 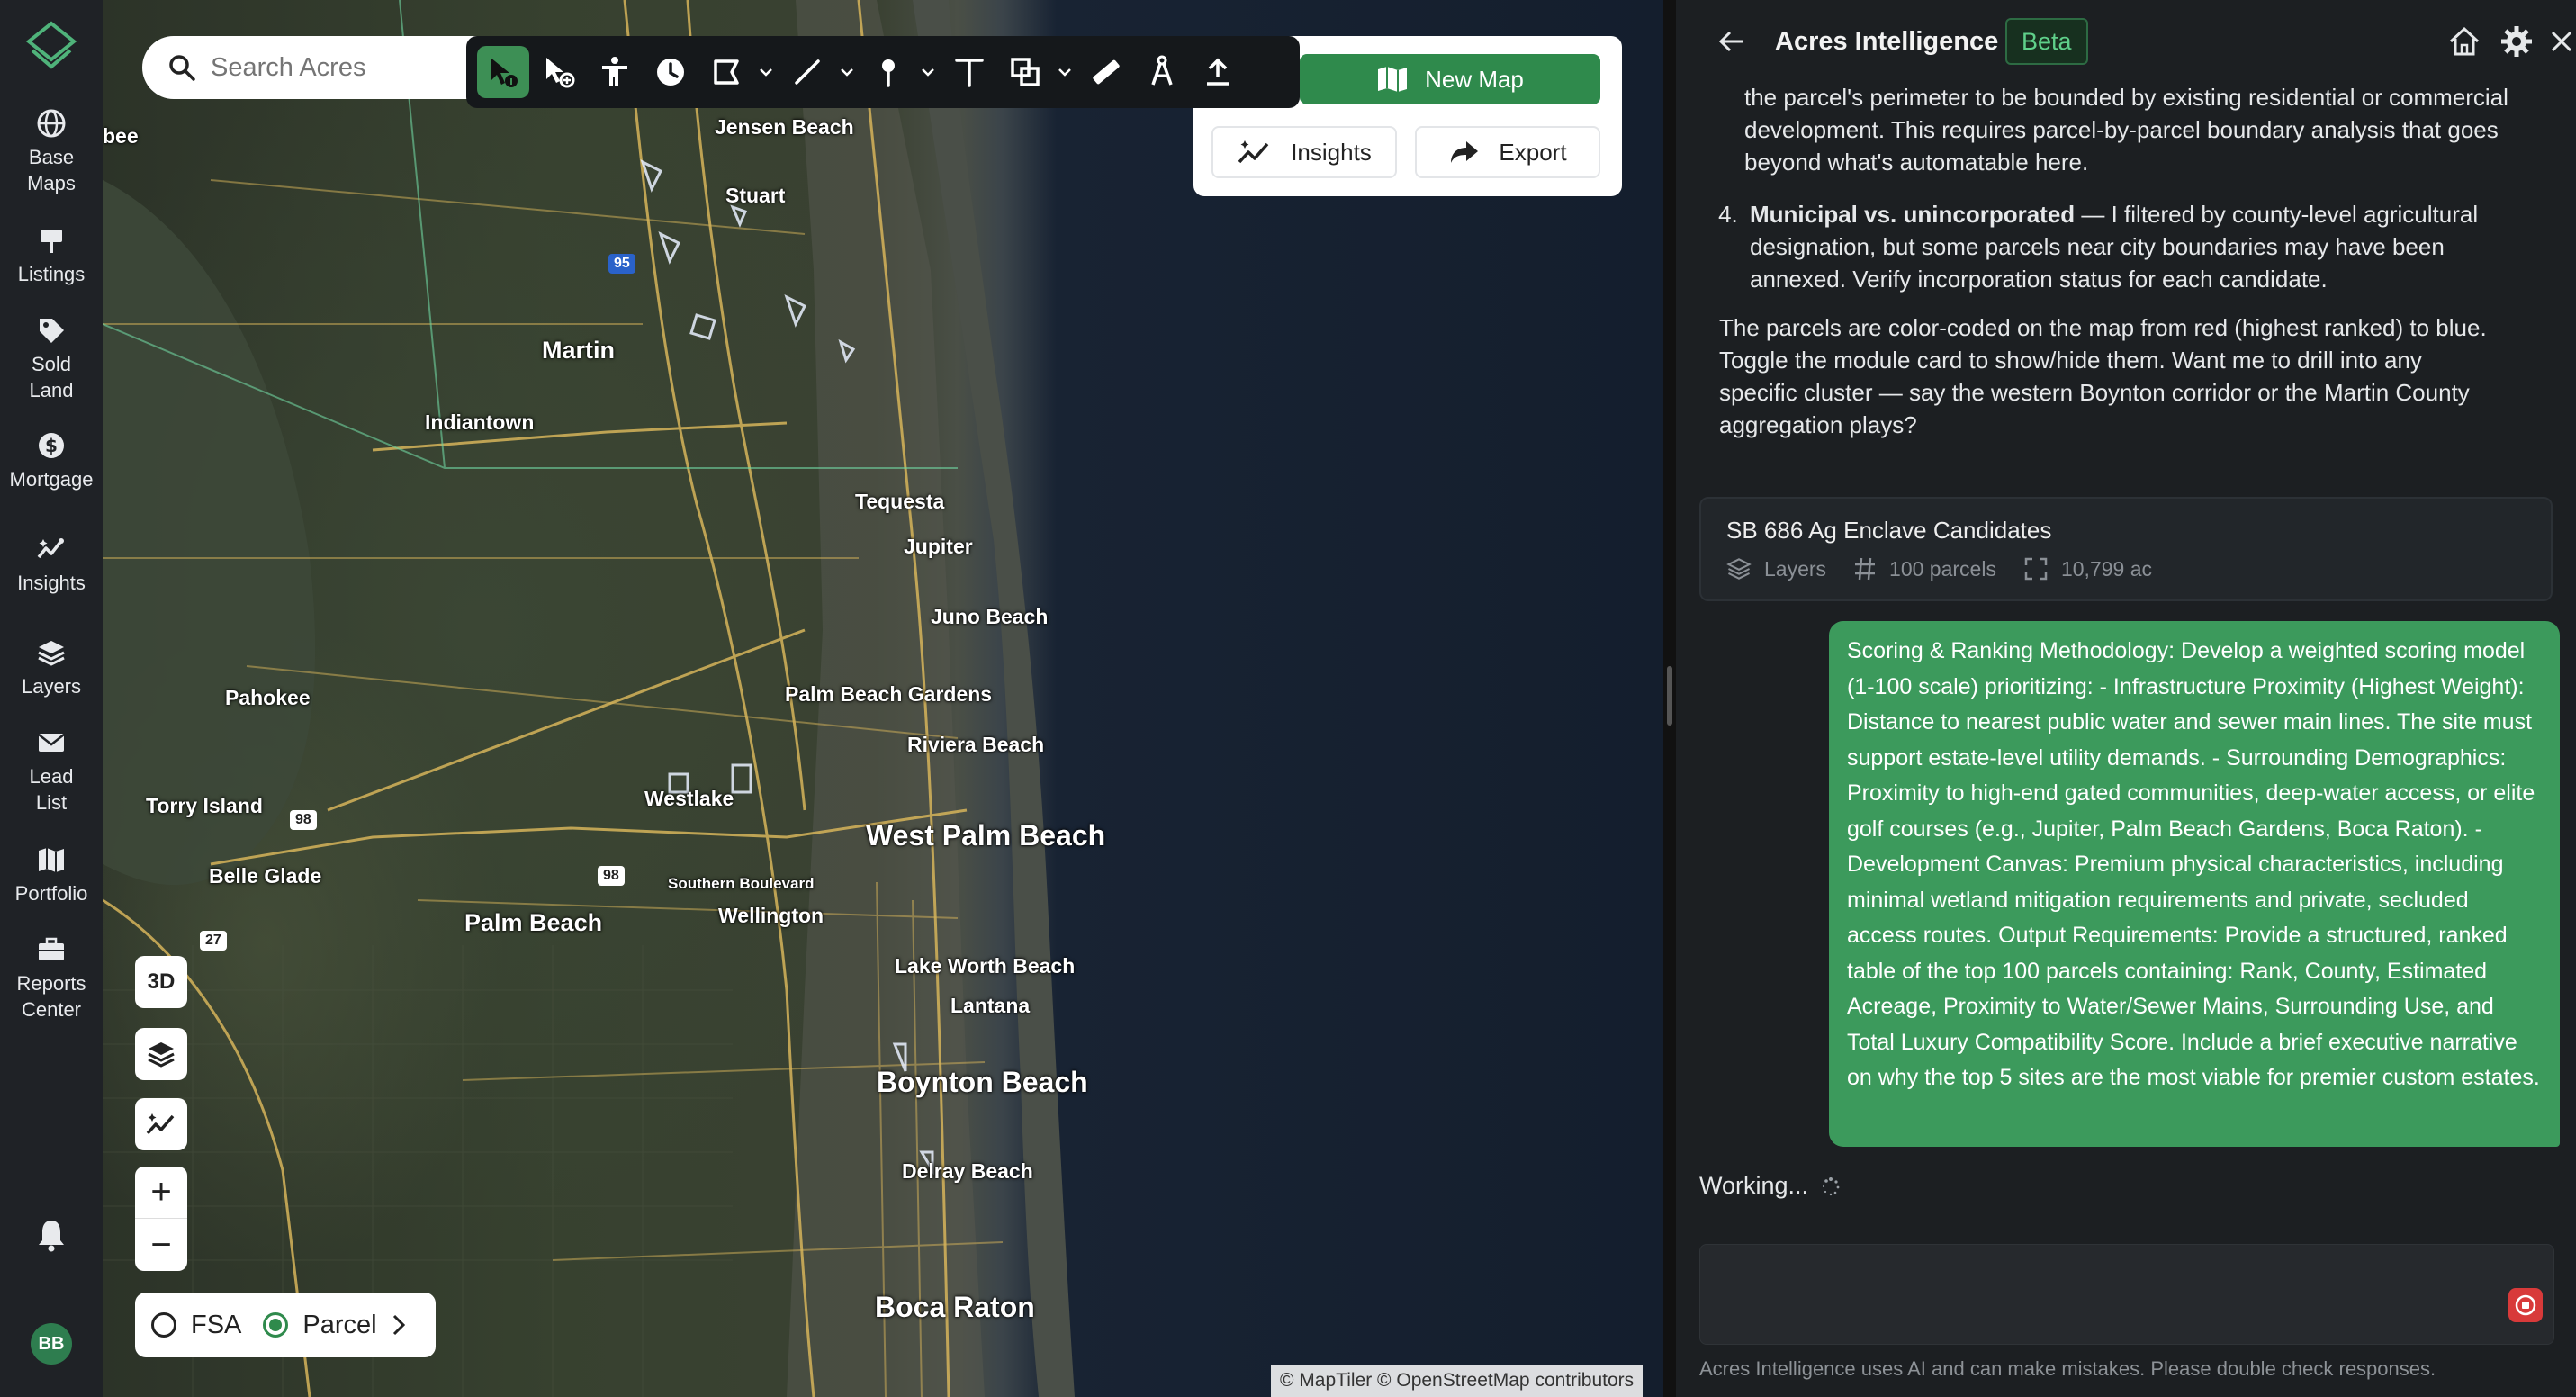 I want to click on briefcase-icon, so click(x=51, y=948).